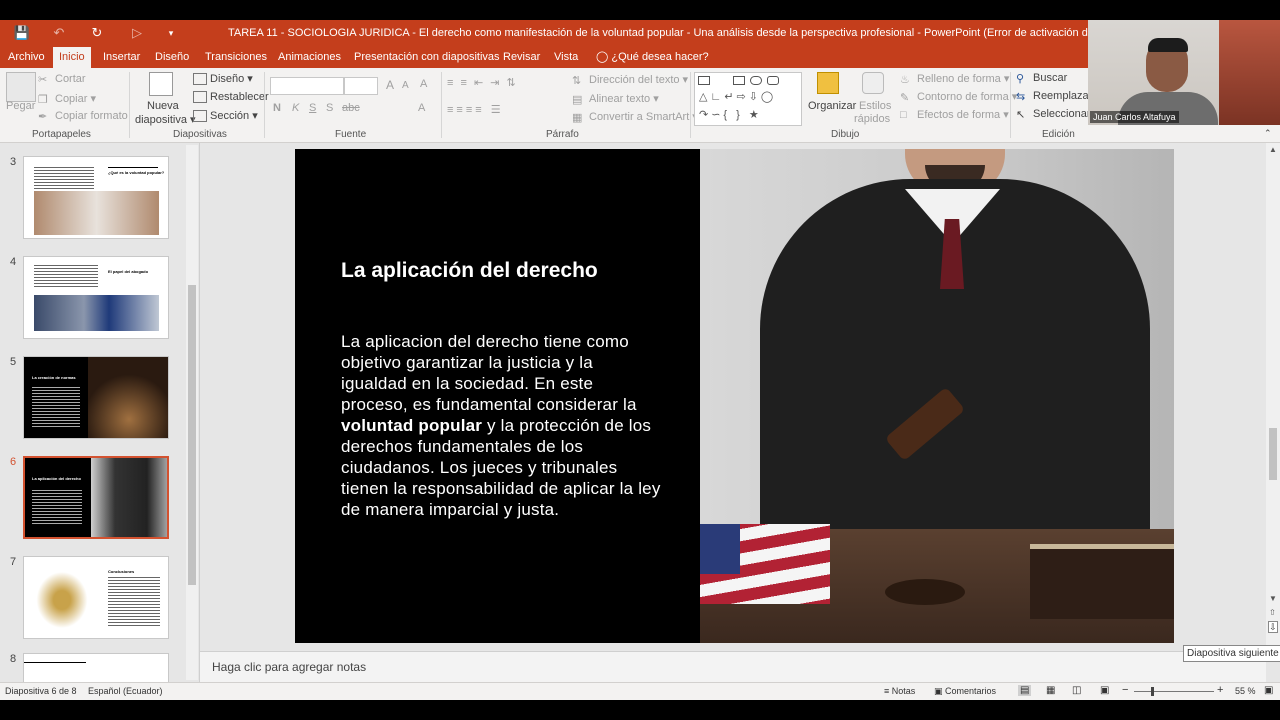  What do you see at coordinates (96, 397) in the screenshot?
I see `thumbnail-slide-5: La creación de normas` at bounding box center [96, 397].